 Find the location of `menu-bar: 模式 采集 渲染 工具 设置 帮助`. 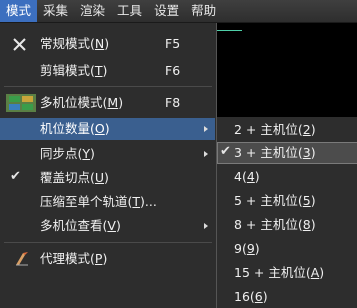

menu-bar: 模式 采集 渲染 工具 设置 帮助 is located at coordinates (178, 11).